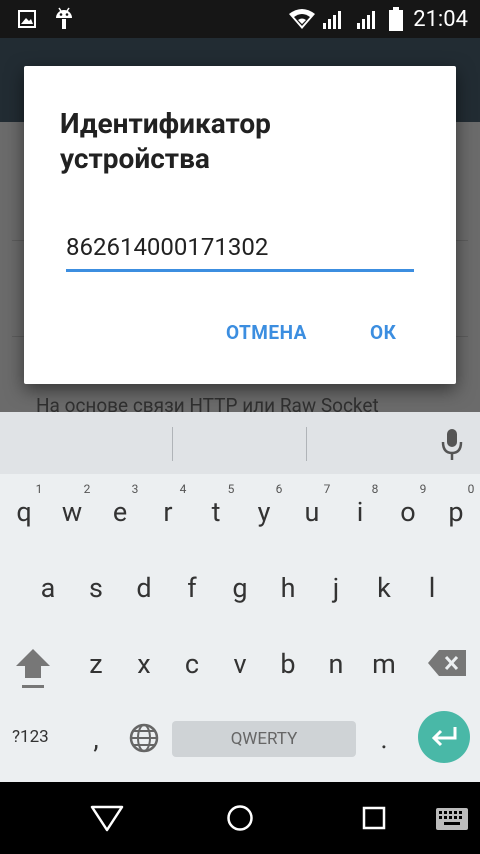 The height and width of the screenshot is (854, 480). What do you see at coordinates (135, 489) in the screenshot?
I see `key-hint: 3` at bounding box center [135, 489].